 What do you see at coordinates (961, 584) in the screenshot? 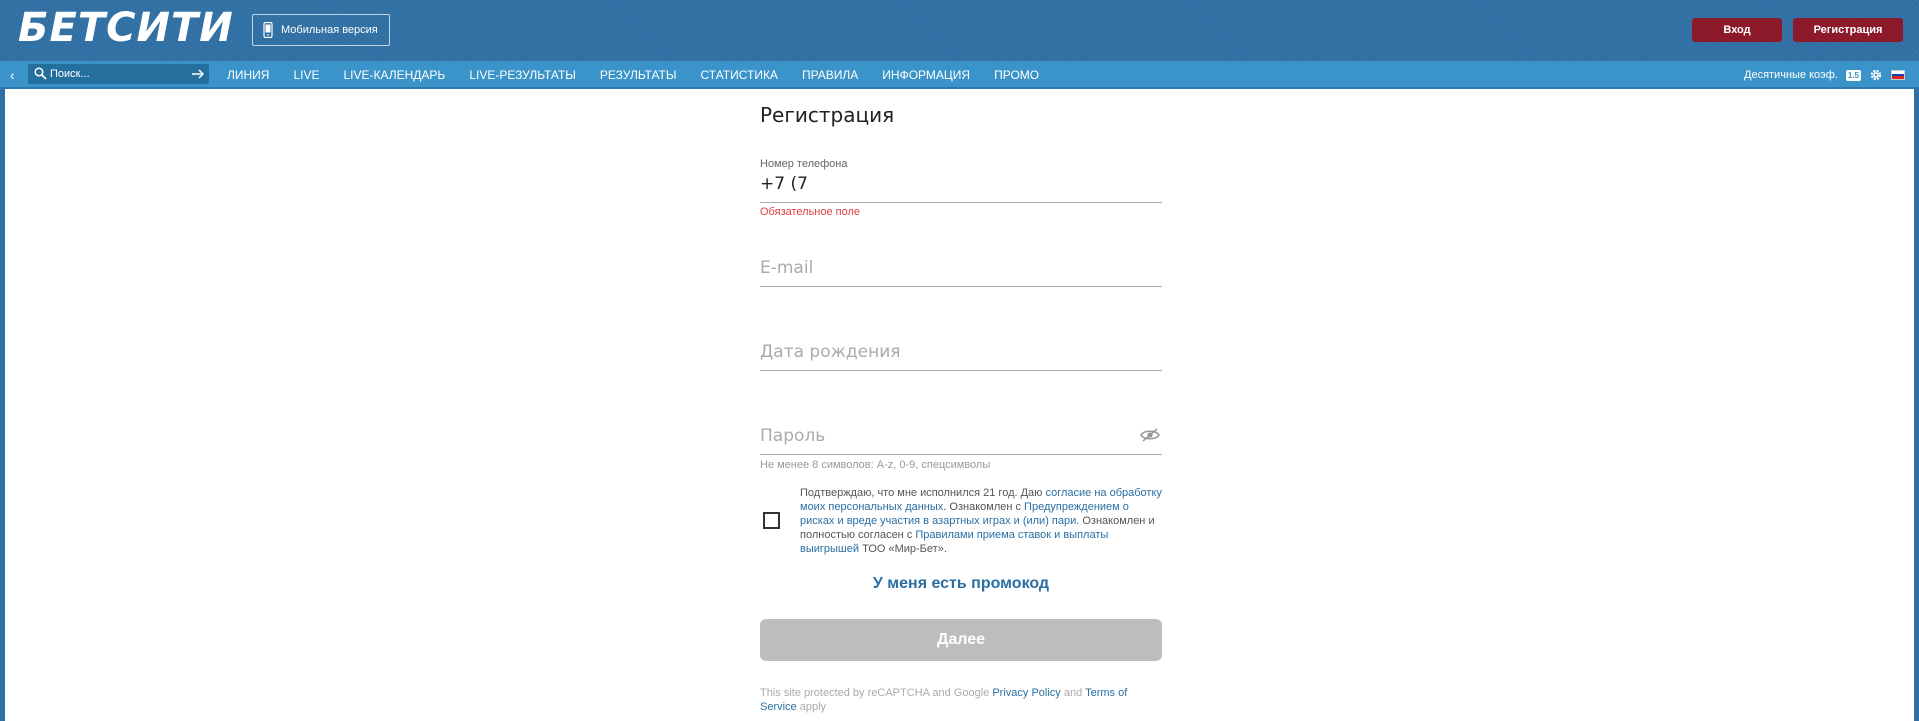
I see `promo-code-link: У меня есть промокод` at bounding box center [961, 584].